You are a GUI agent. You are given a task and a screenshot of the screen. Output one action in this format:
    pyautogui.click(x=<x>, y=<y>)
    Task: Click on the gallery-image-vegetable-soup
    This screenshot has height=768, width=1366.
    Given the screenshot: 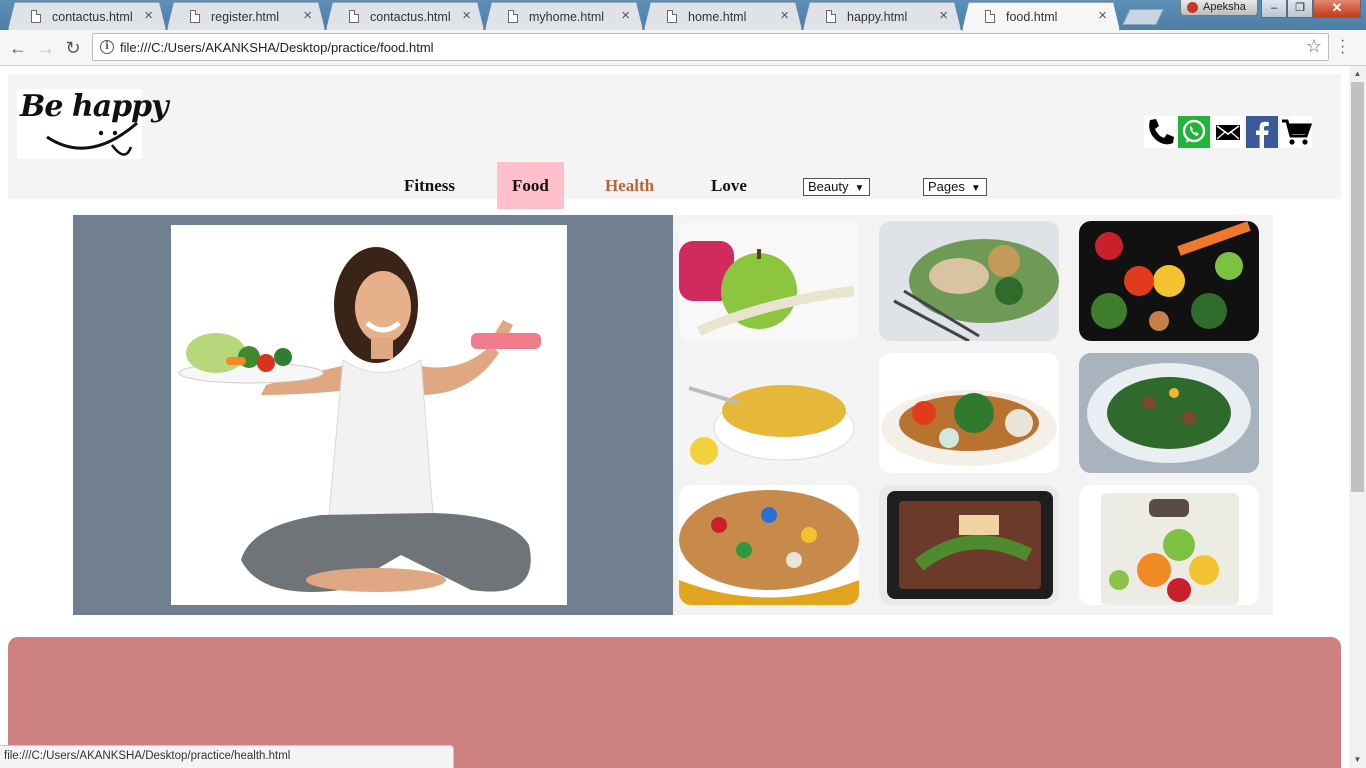 What is the action you would take?
    pyautogui.click(x=969, y=413)
    